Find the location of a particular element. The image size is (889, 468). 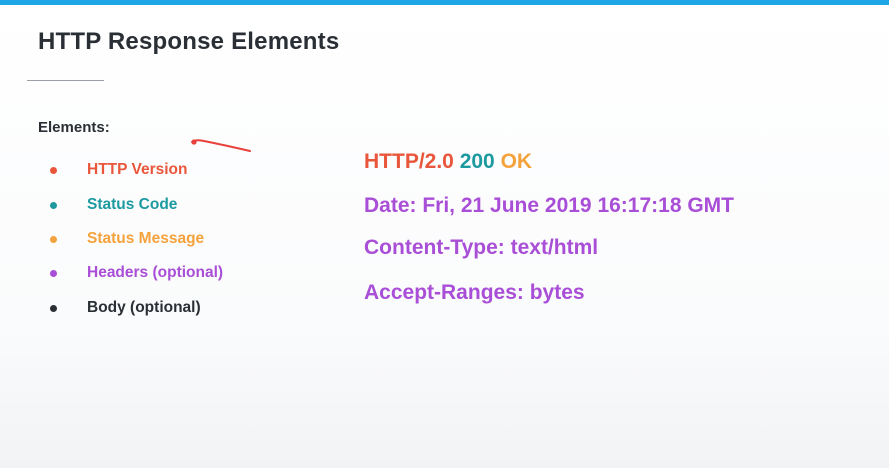

list-item-label: Body (optional) is located at coordinates (144, 307).